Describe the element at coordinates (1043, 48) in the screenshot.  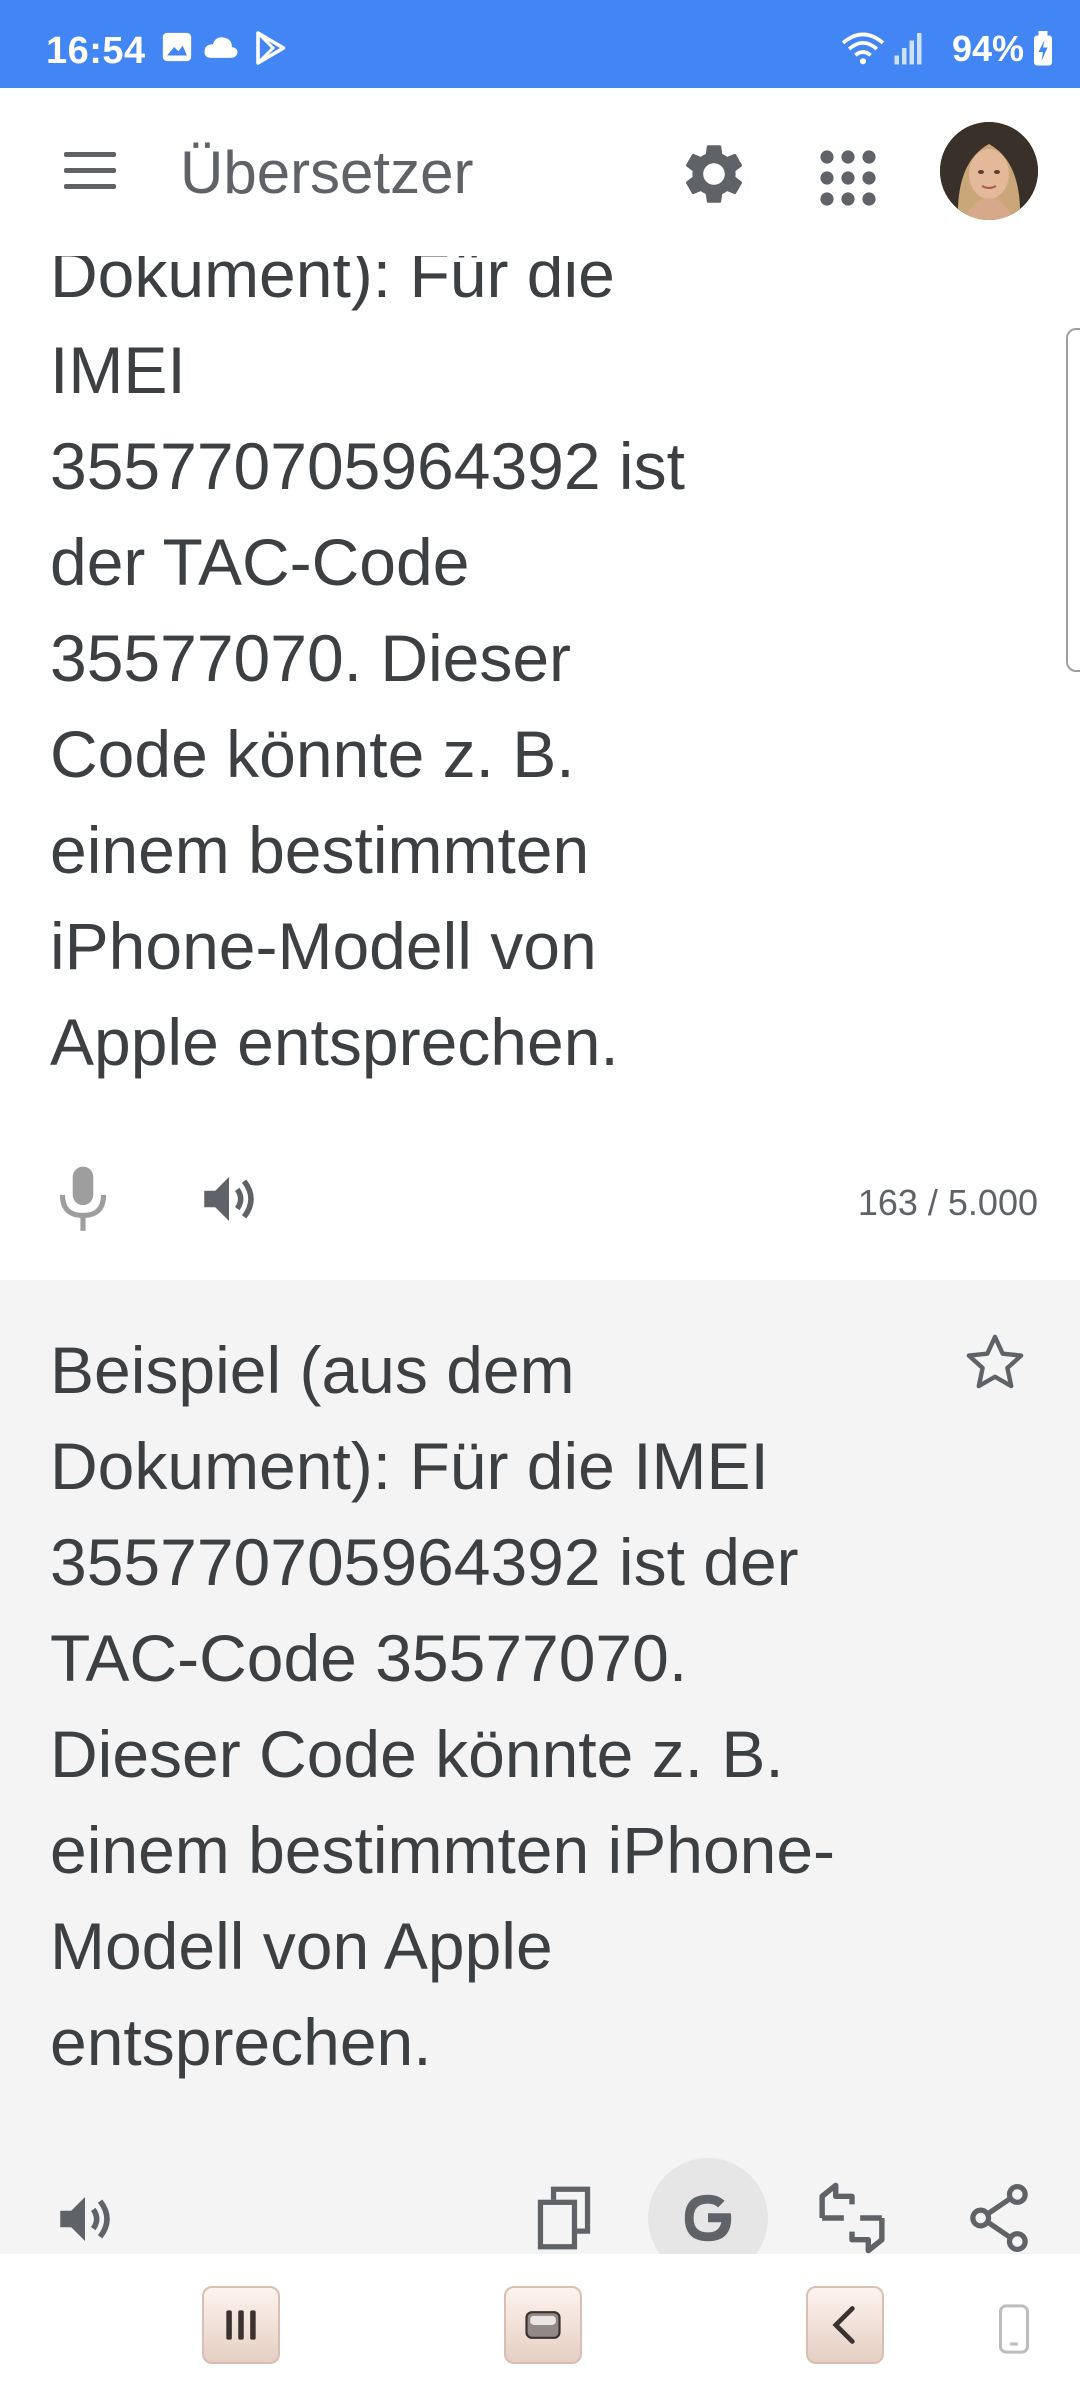
I see `battery-charging-icon` at that location.